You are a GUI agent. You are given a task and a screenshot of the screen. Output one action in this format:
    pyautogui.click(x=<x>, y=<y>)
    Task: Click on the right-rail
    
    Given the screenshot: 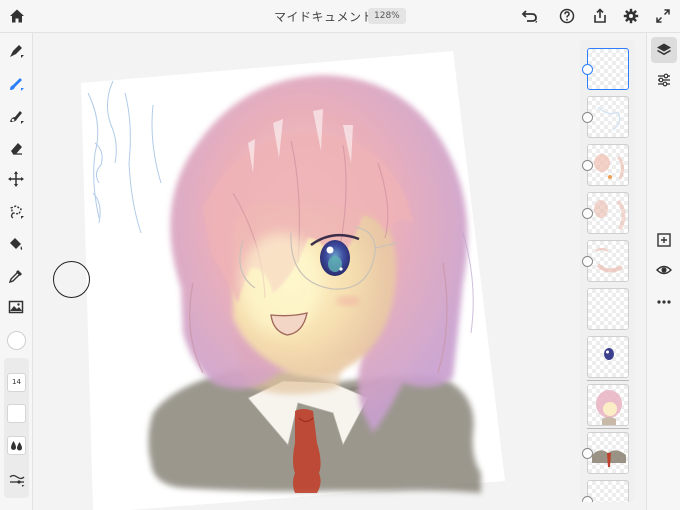 What is the action you would take?
    pyautogui.click(x=663, y=271)
    